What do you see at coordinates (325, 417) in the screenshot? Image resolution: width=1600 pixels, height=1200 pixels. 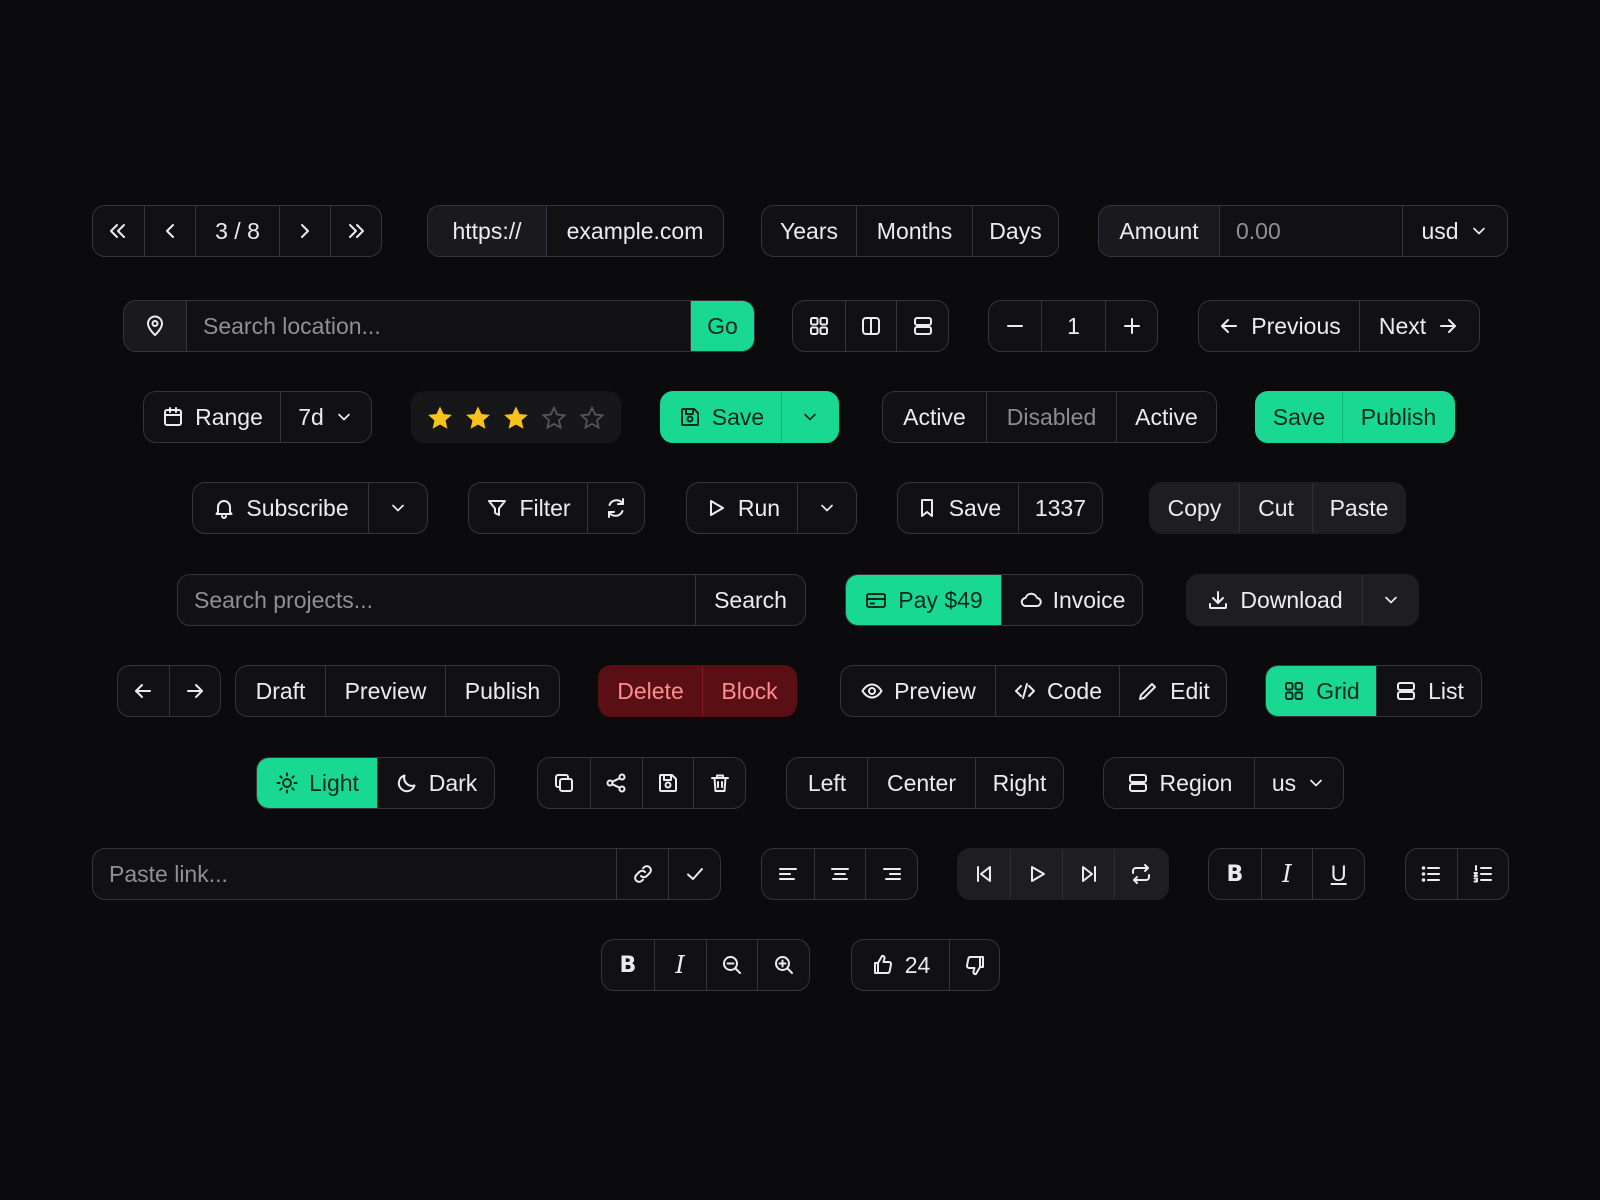 I see `range-select: 7d` at bounding box center [325, 417].